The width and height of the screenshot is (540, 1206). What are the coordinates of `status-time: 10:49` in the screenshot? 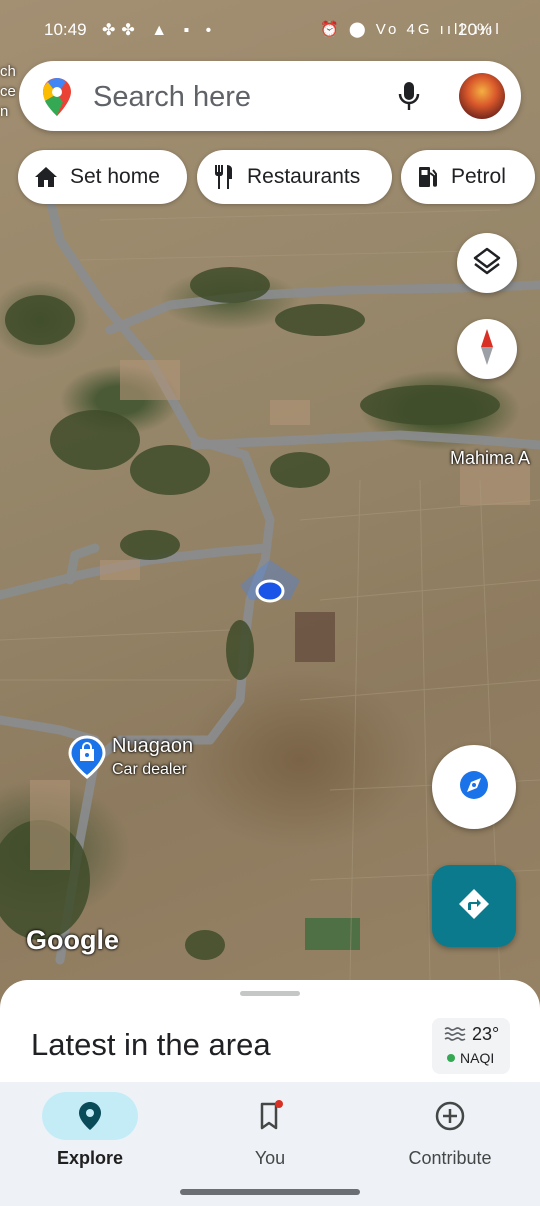 It's located at (65, 29).